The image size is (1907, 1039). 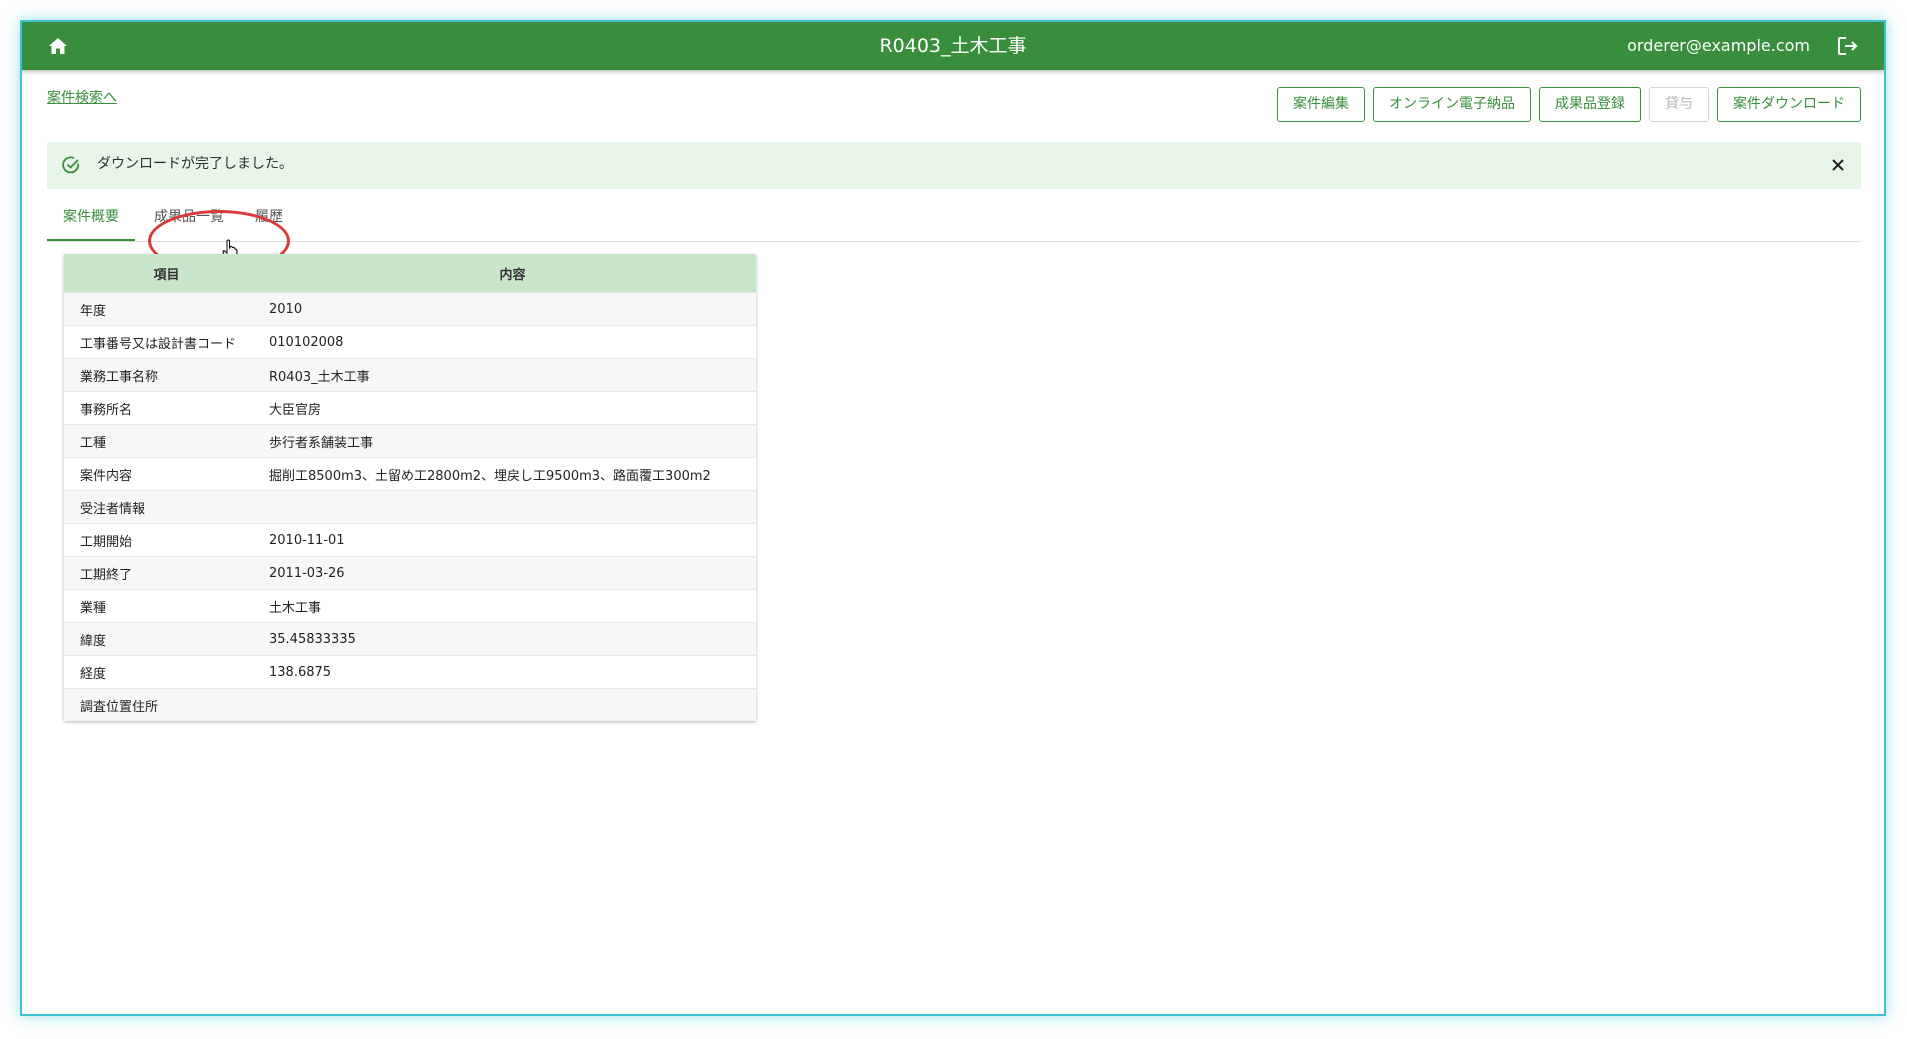 I want to click on table-row: 業種 土木工事, so click(x=410, y=606).